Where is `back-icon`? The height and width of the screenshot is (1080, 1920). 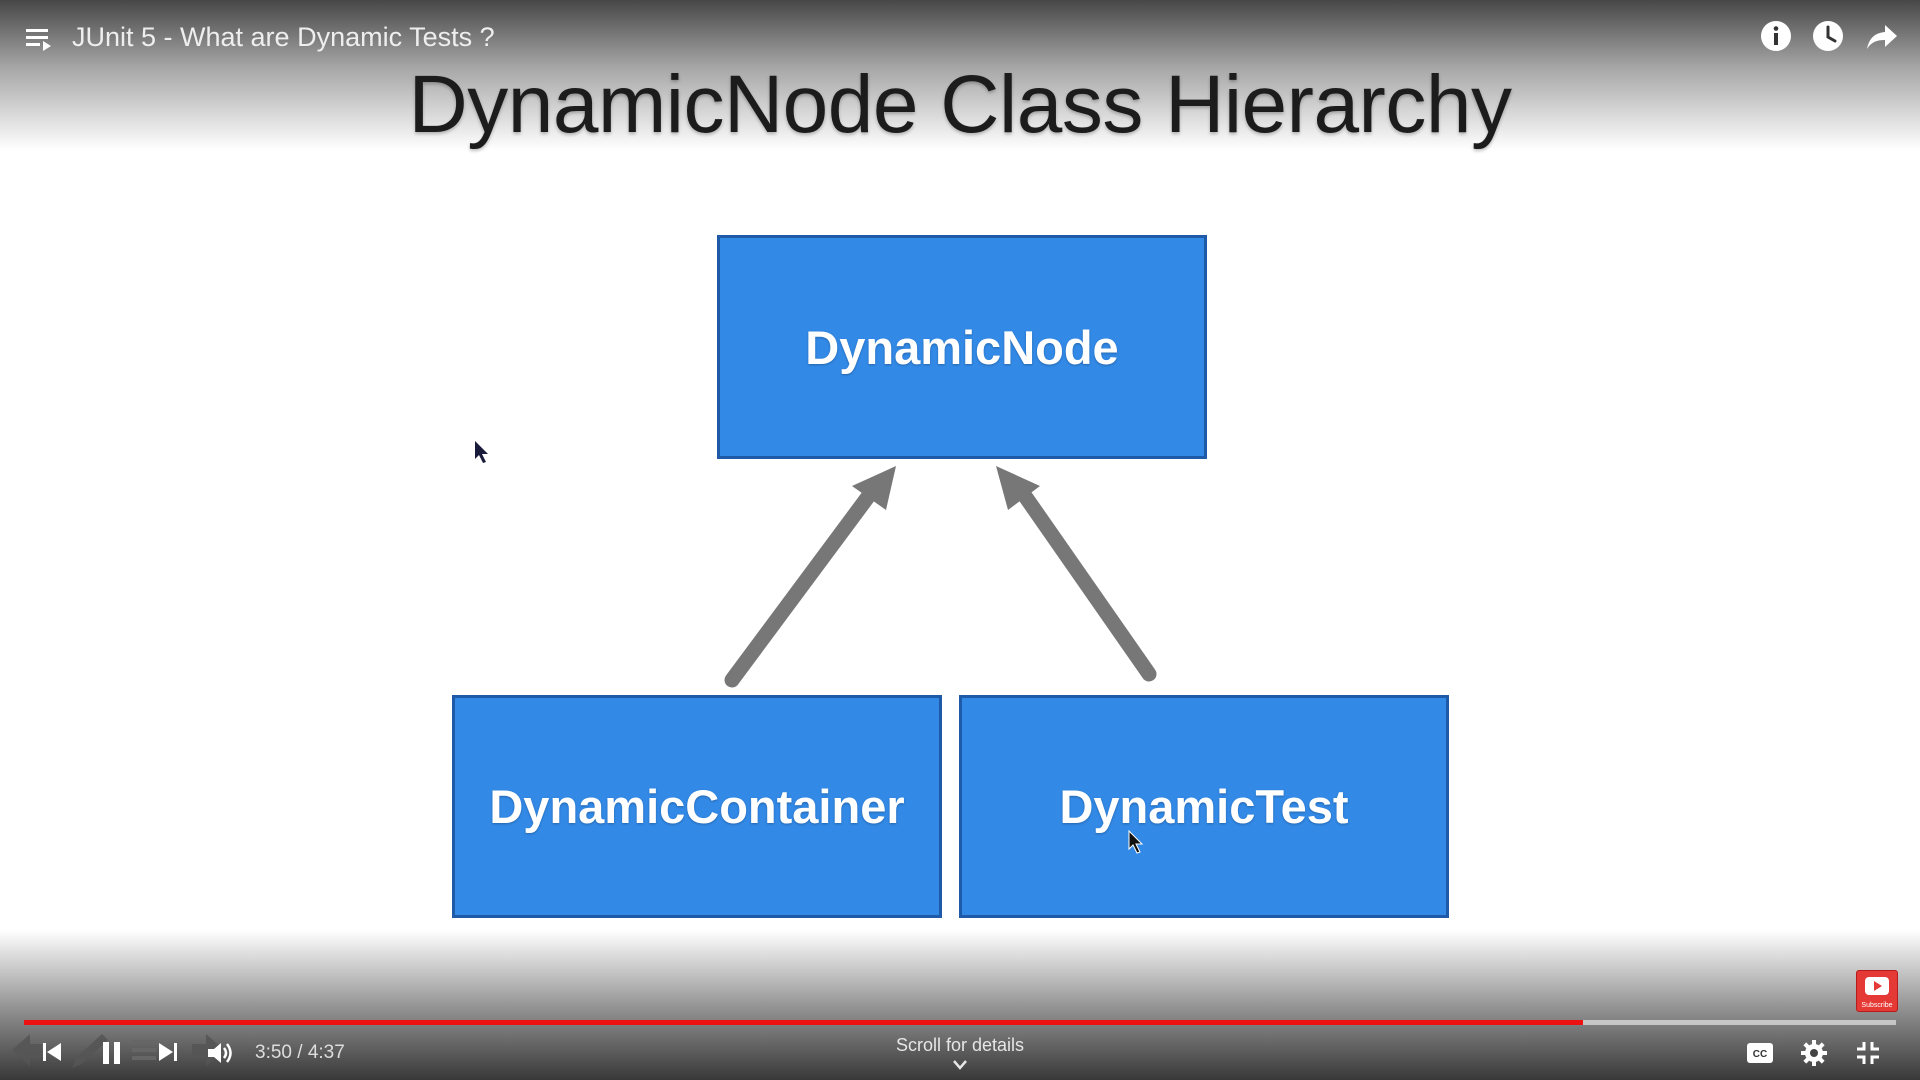
back-icon is located at coordinates (27, 1050).